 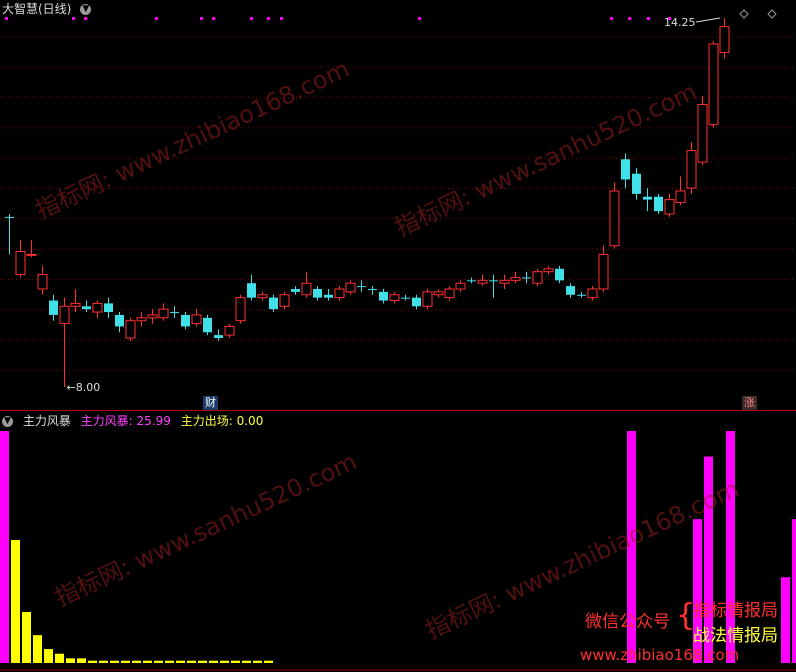 What do you see at coordinates (708, 20) in the screenshot?
I see `high-price-arrow` at bounding box center [708, 20].